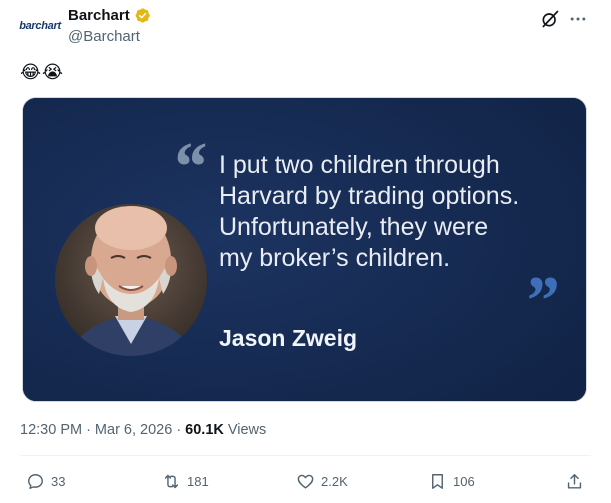  Describe the element at coordinates (42, 72) in the screenshot. I see `post-text: 😂😭` at that location.